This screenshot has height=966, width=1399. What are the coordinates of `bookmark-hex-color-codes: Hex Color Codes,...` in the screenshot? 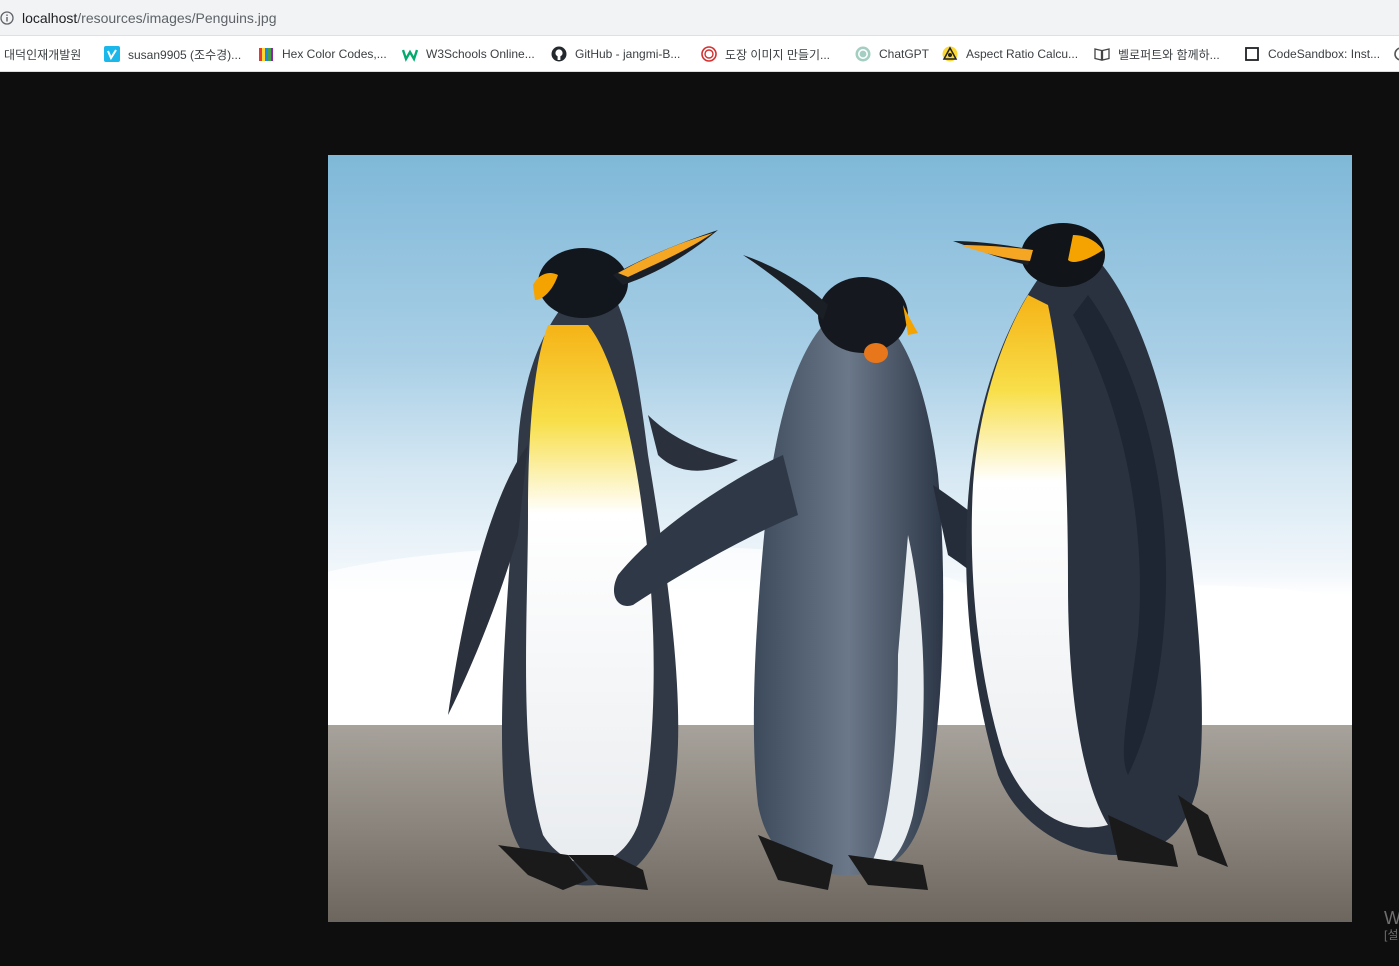 It's located at (322, 54).